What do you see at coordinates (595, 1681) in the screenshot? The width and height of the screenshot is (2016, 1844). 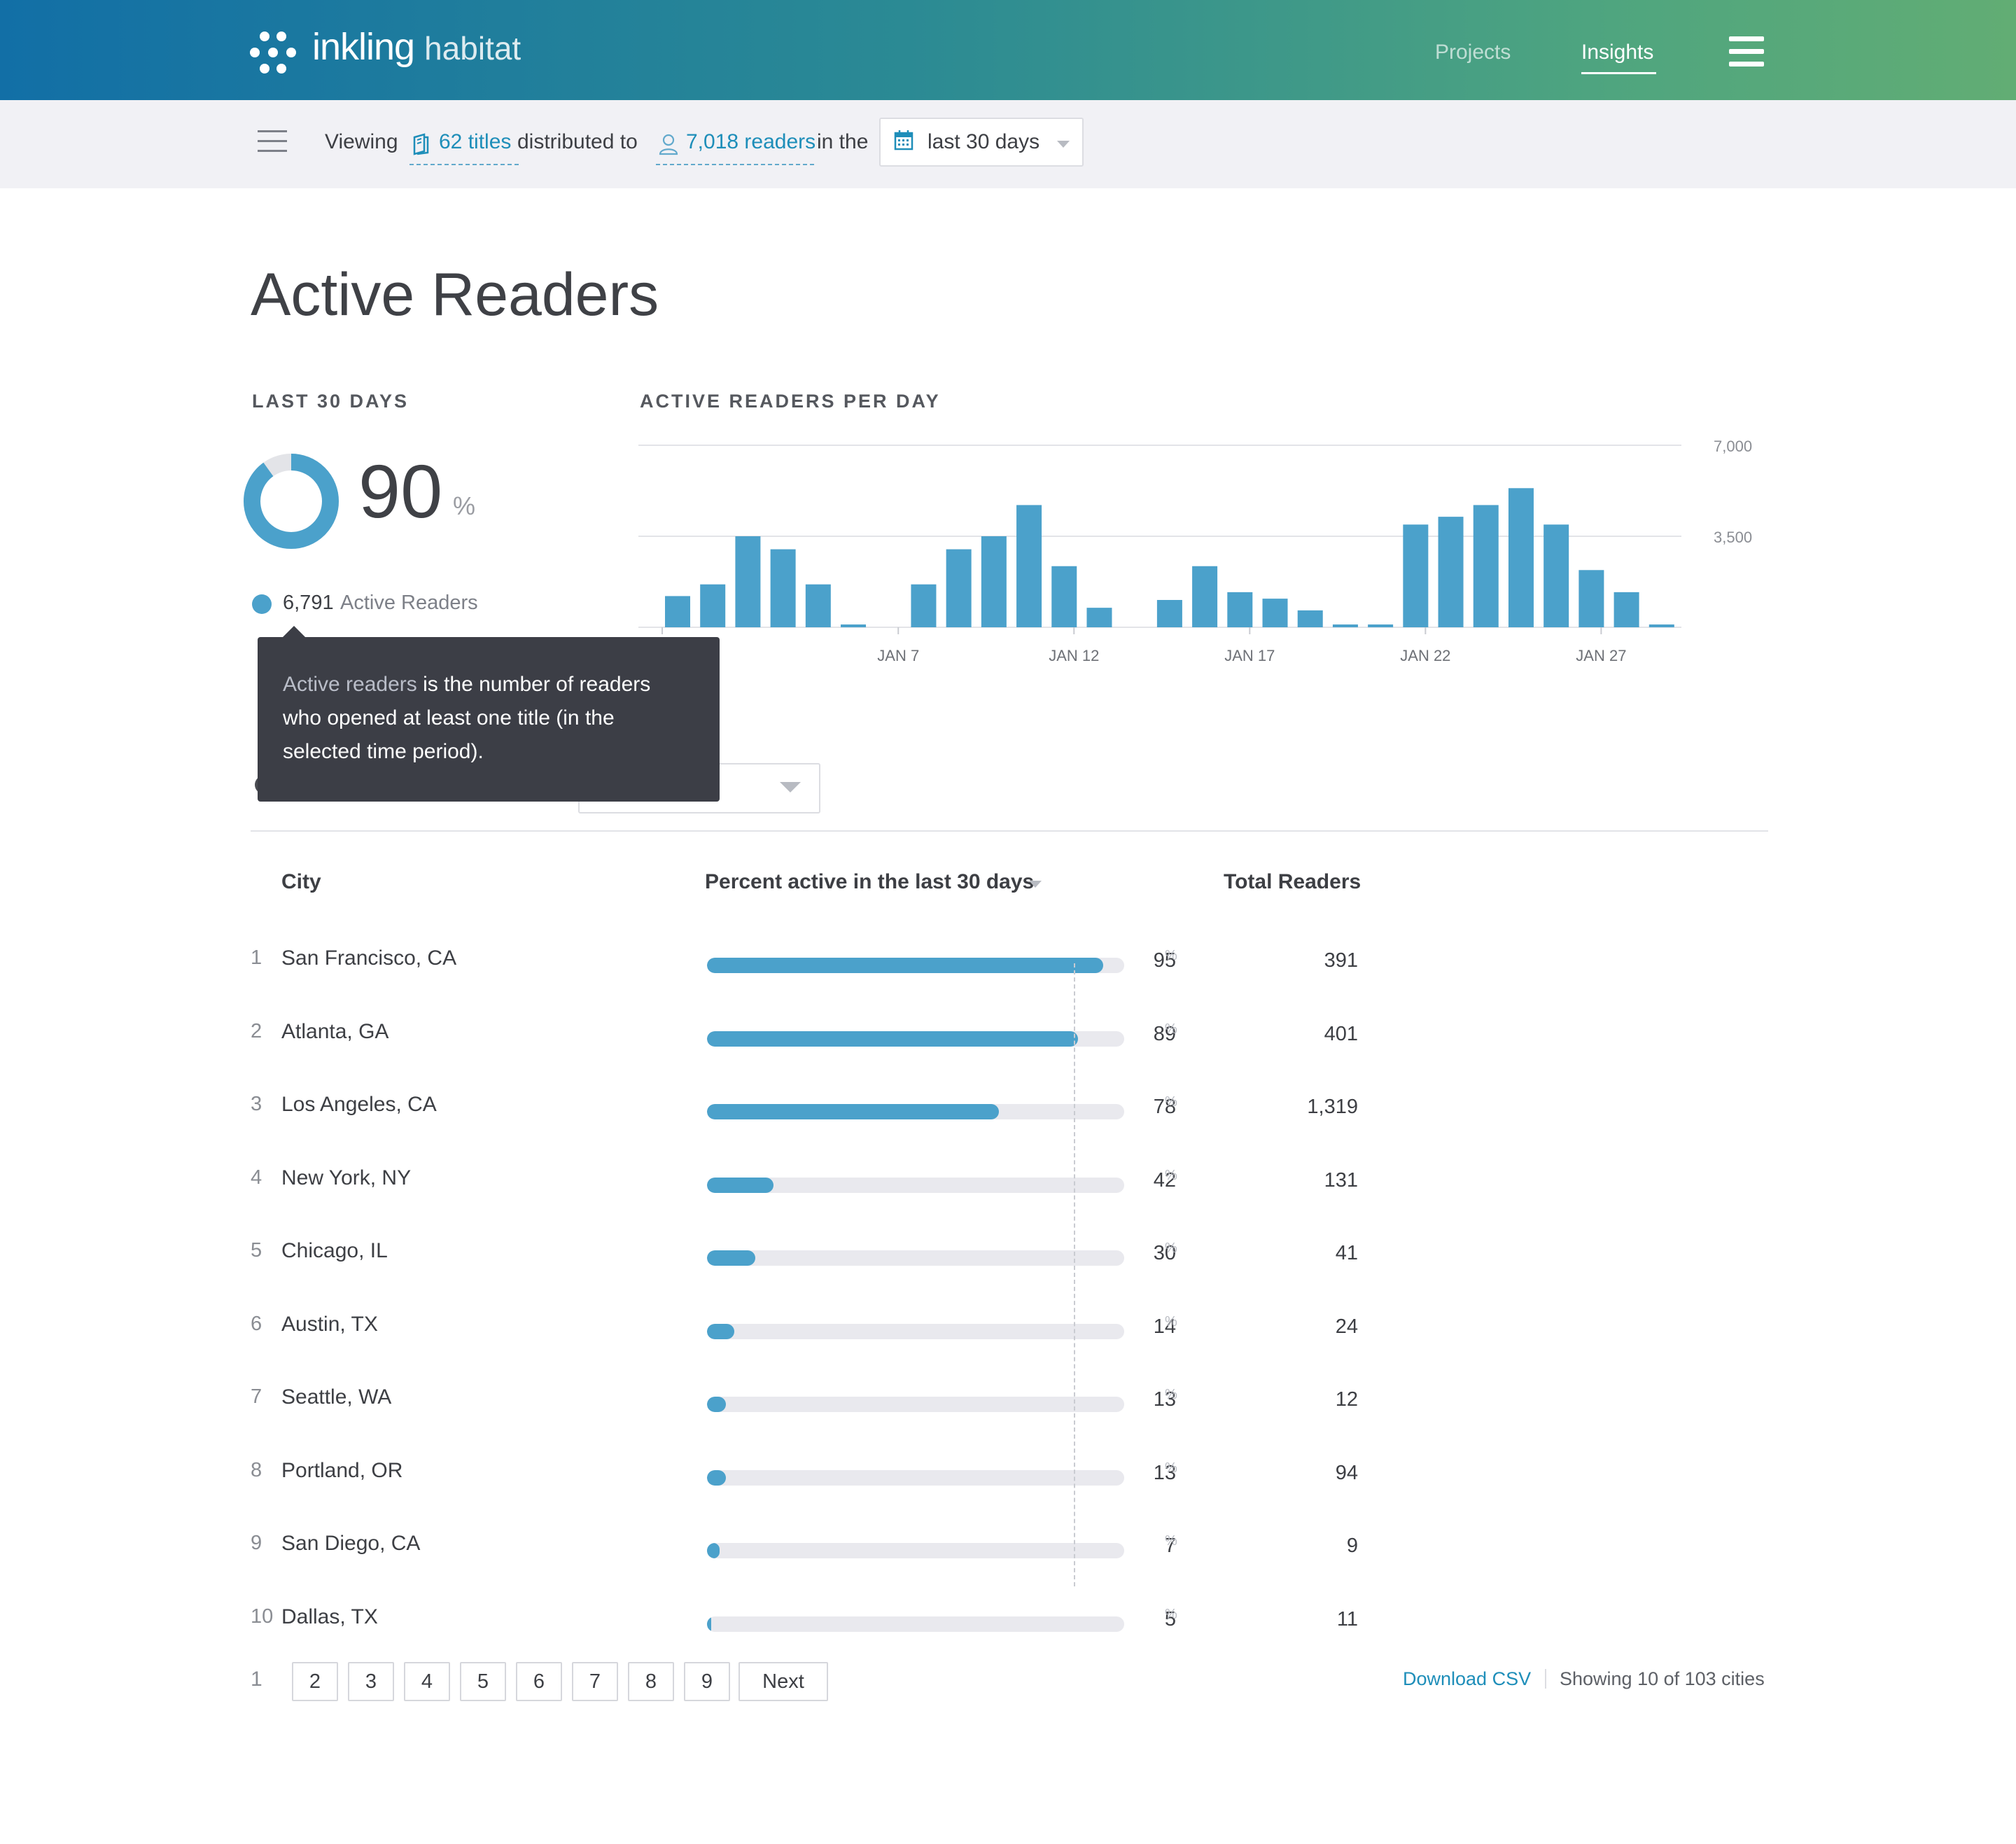 I see `page-button: 7` at bounding box center [595, 1681].